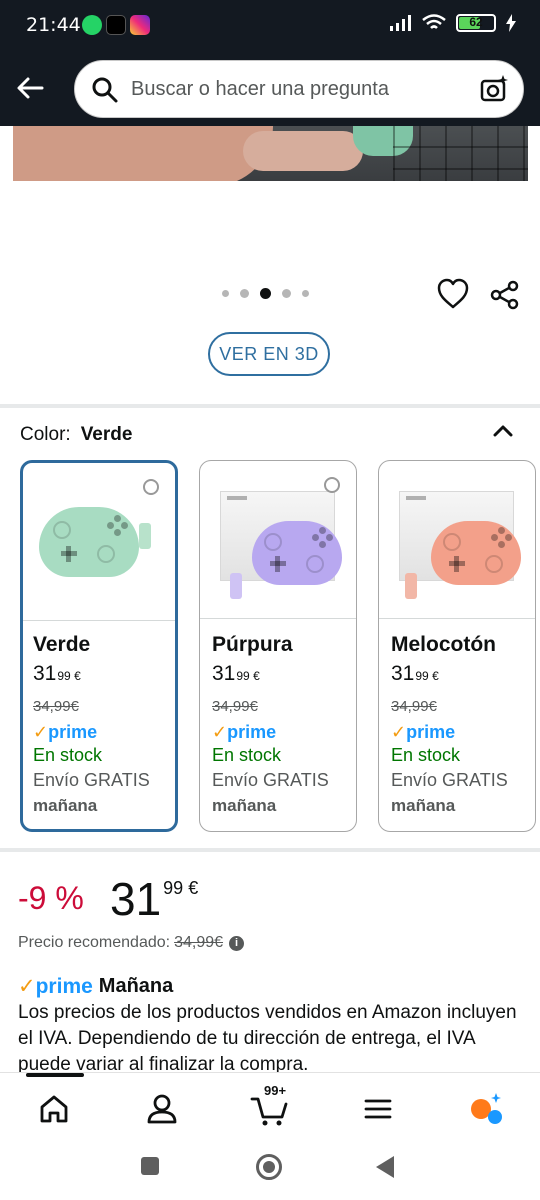  I want to click on menu-icon, so click(378, 1109).